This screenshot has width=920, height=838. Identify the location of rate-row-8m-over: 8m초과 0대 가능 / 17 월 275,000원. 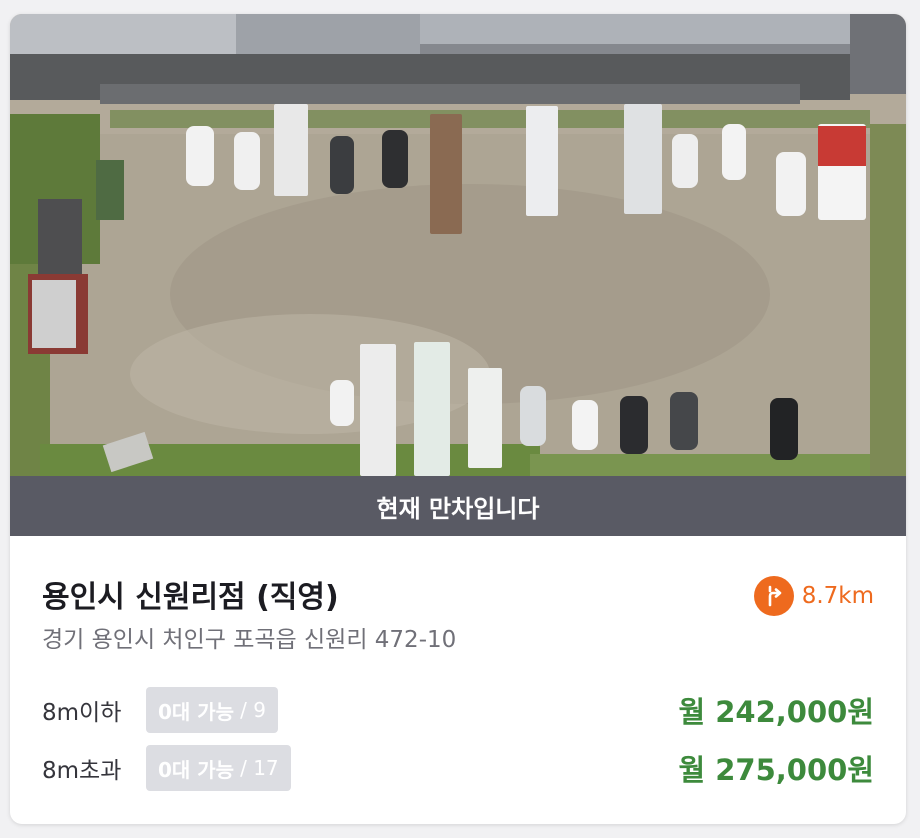
(458, 768).